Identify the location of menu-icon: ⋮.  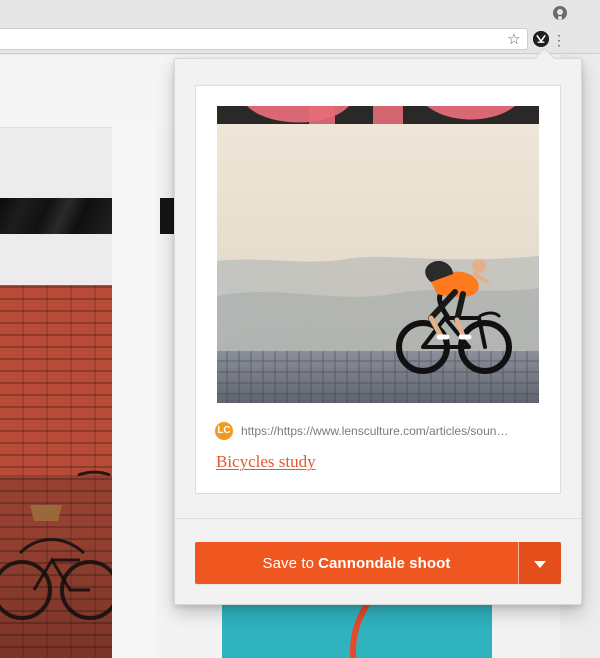
(559, 40).